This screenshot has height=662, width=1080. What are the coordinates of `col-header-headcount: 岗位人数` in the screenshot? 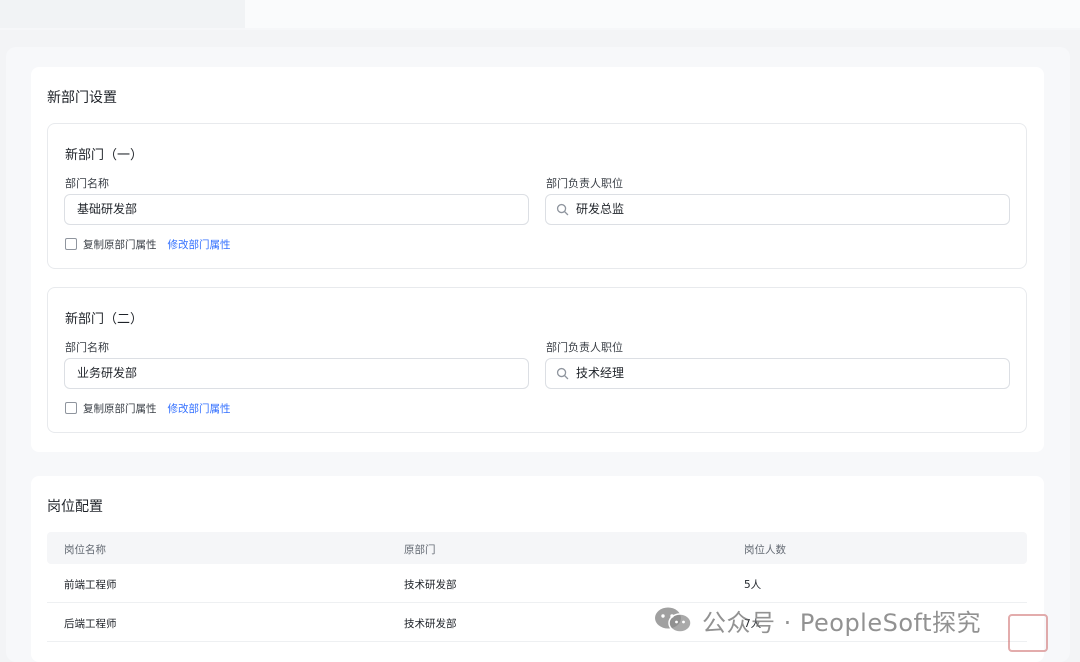 It's located at (765, 550).